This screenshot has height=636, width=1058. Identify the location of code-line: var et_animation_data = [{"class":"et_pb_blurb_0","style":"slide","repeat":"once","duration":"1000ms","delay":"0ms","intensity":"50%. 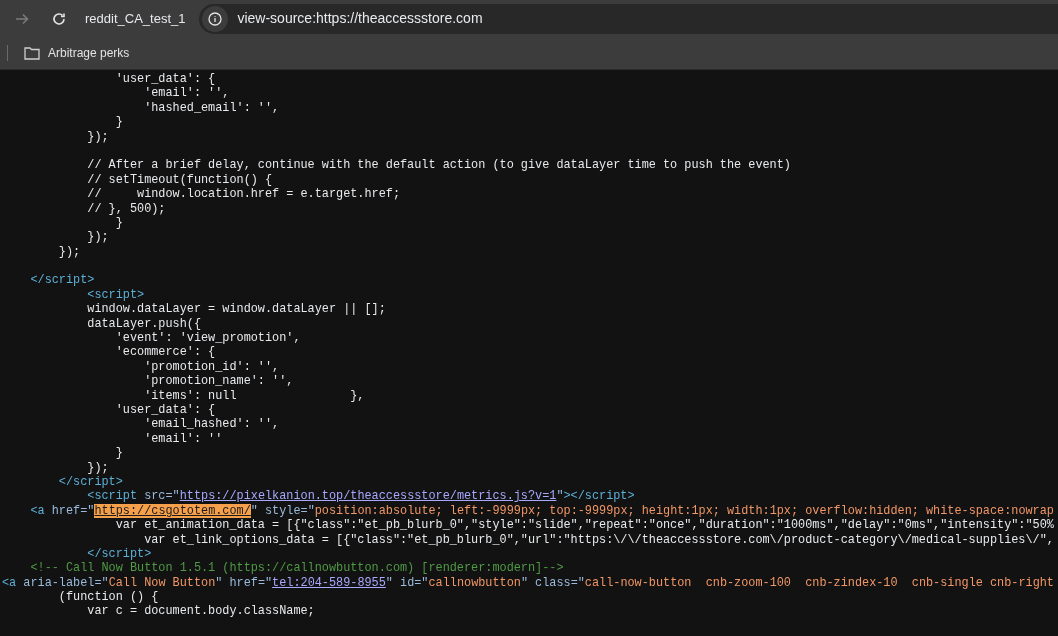
(584, 525).